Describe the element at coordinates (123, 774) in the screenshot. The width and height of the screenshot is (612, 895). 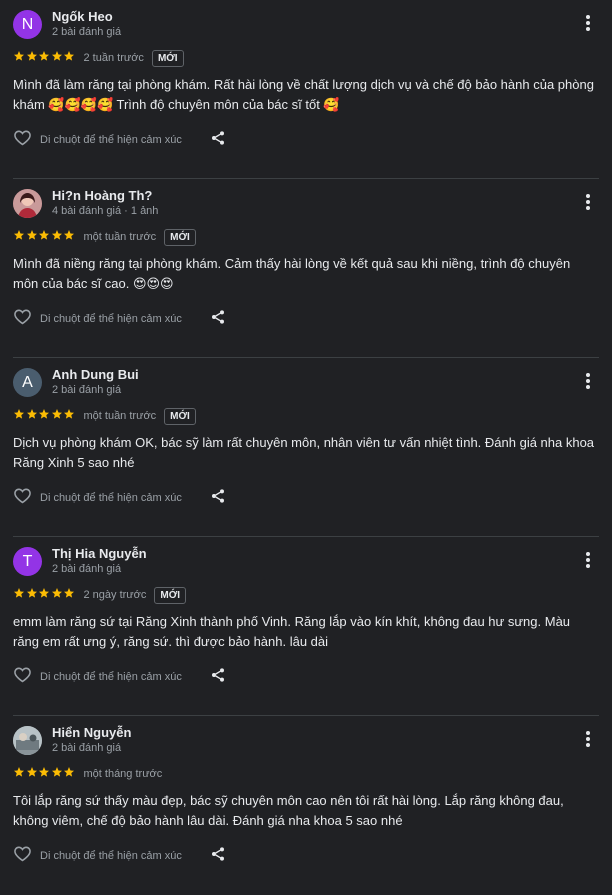
I see `review-time: một tháng trước` at that location.